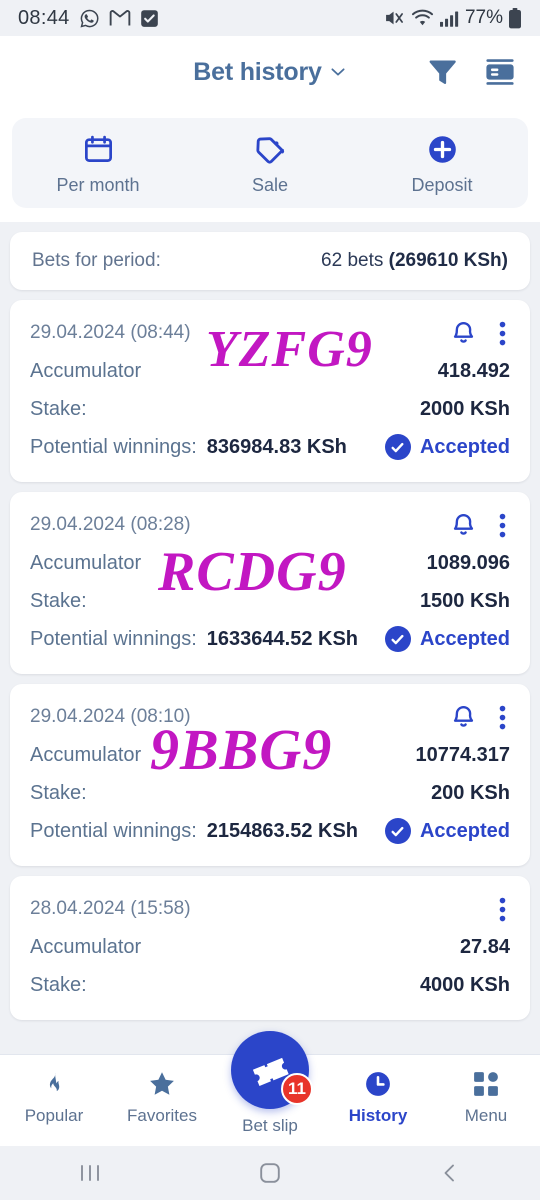 This screenshot has width=540, height=1200. I want to click on quick-action-deposit: Deposit, so click(442, 164).